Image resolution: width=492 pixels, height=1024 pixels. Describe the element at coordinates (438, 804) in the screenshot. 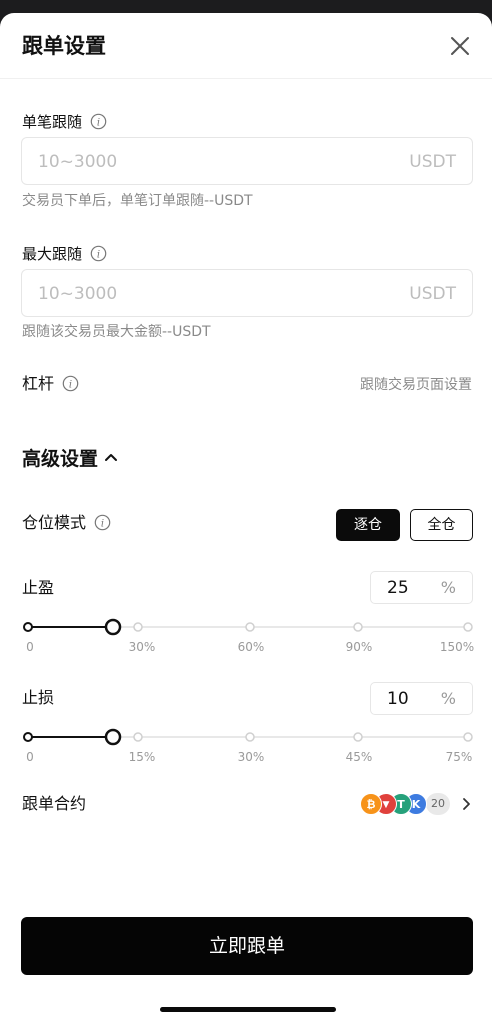

I see `contracts-count: 20` at that location.